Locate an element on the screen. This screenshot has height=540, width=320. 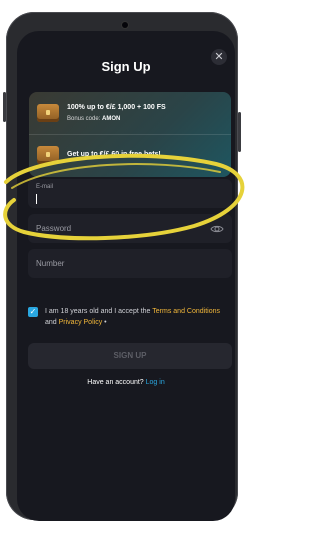
bonus-code-value: AMON is located at coordinates (111, 119).